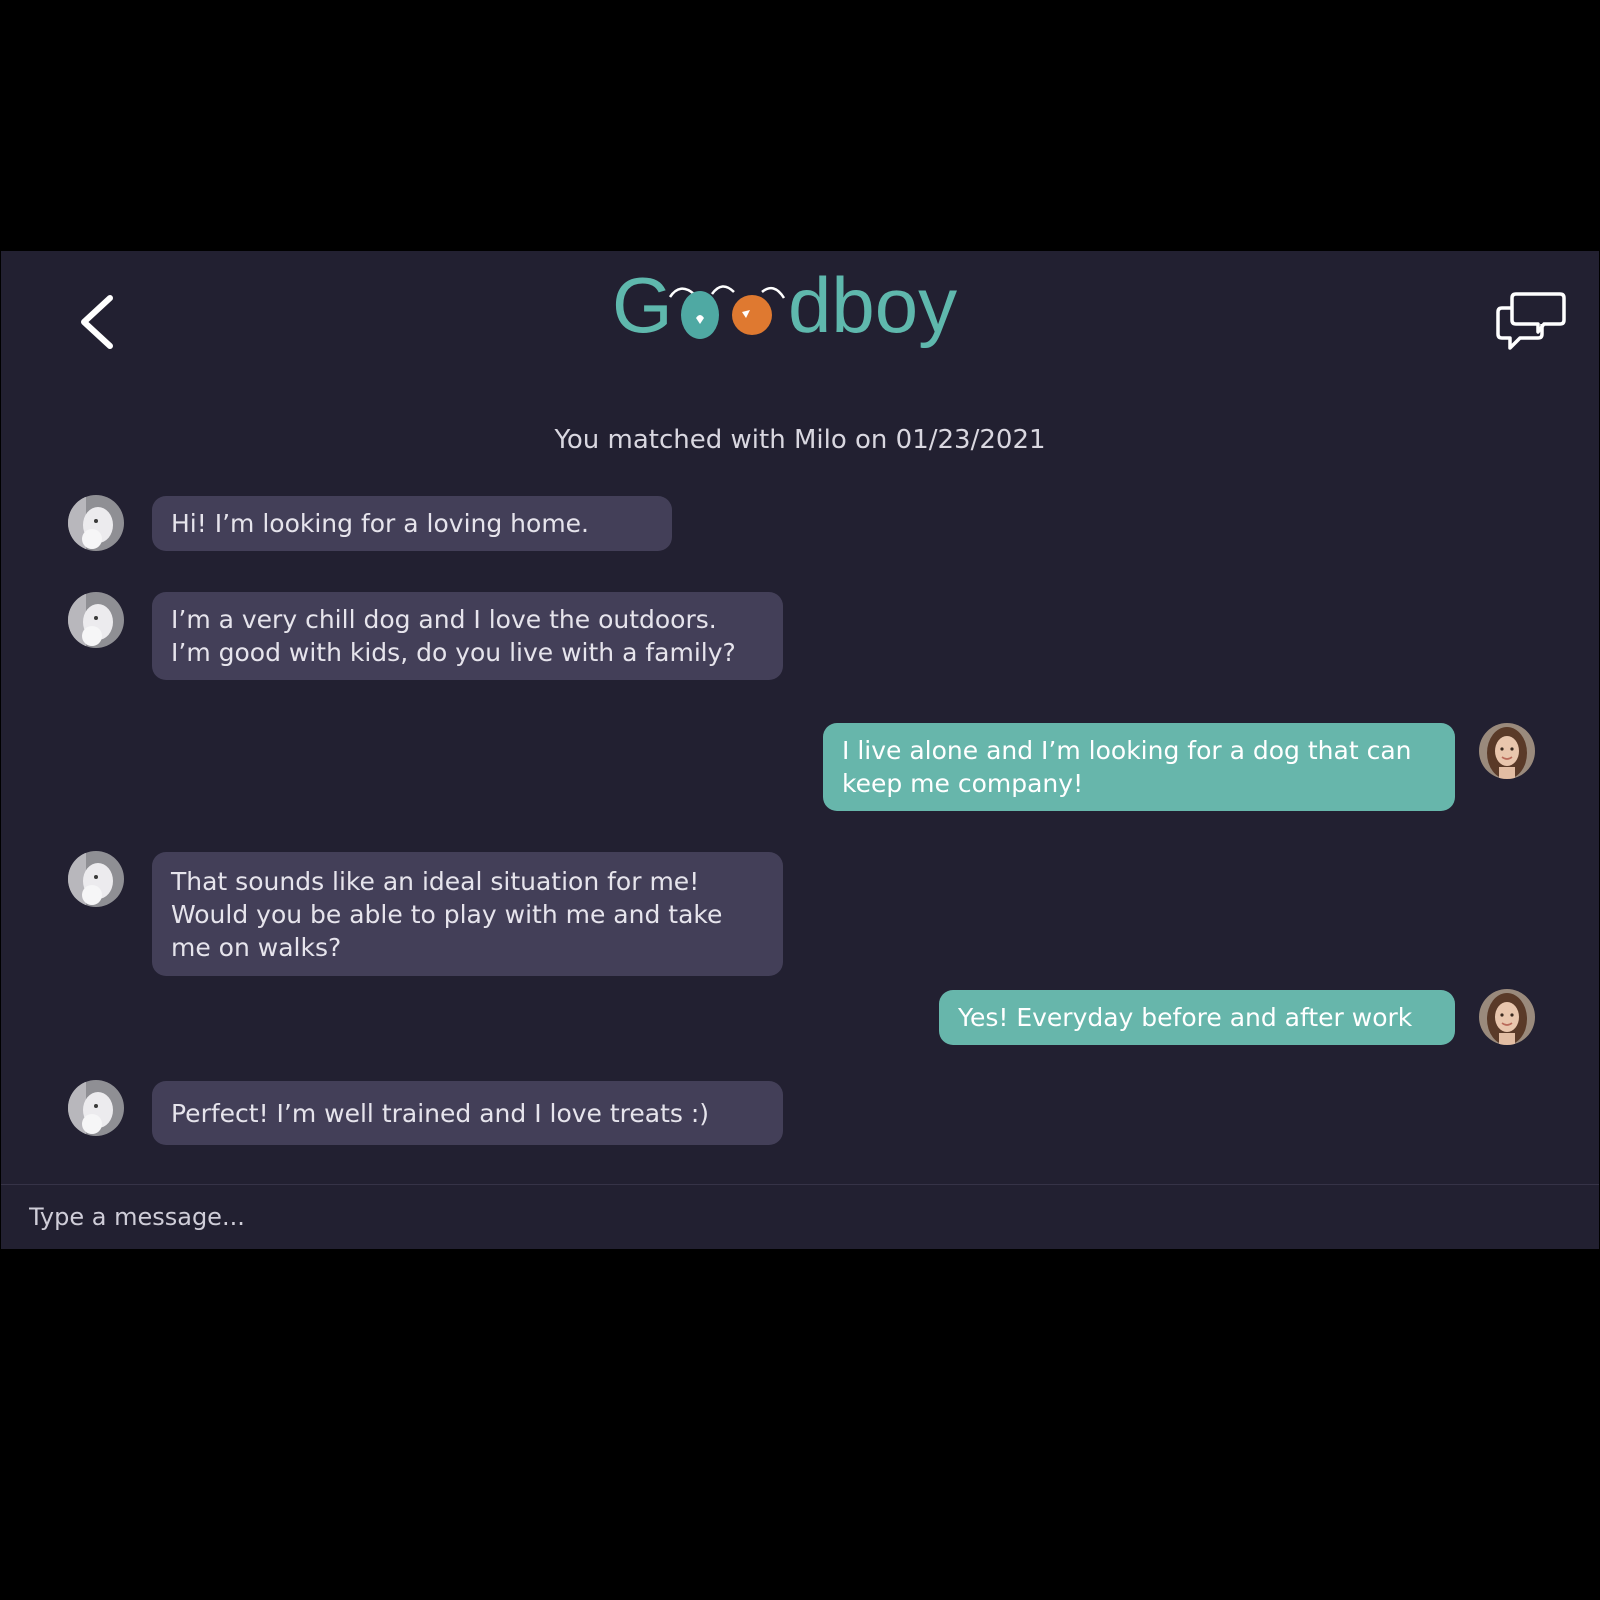 The image size is (1600, 1600). I want to click on chevron-left-icon, so click(97, 322).